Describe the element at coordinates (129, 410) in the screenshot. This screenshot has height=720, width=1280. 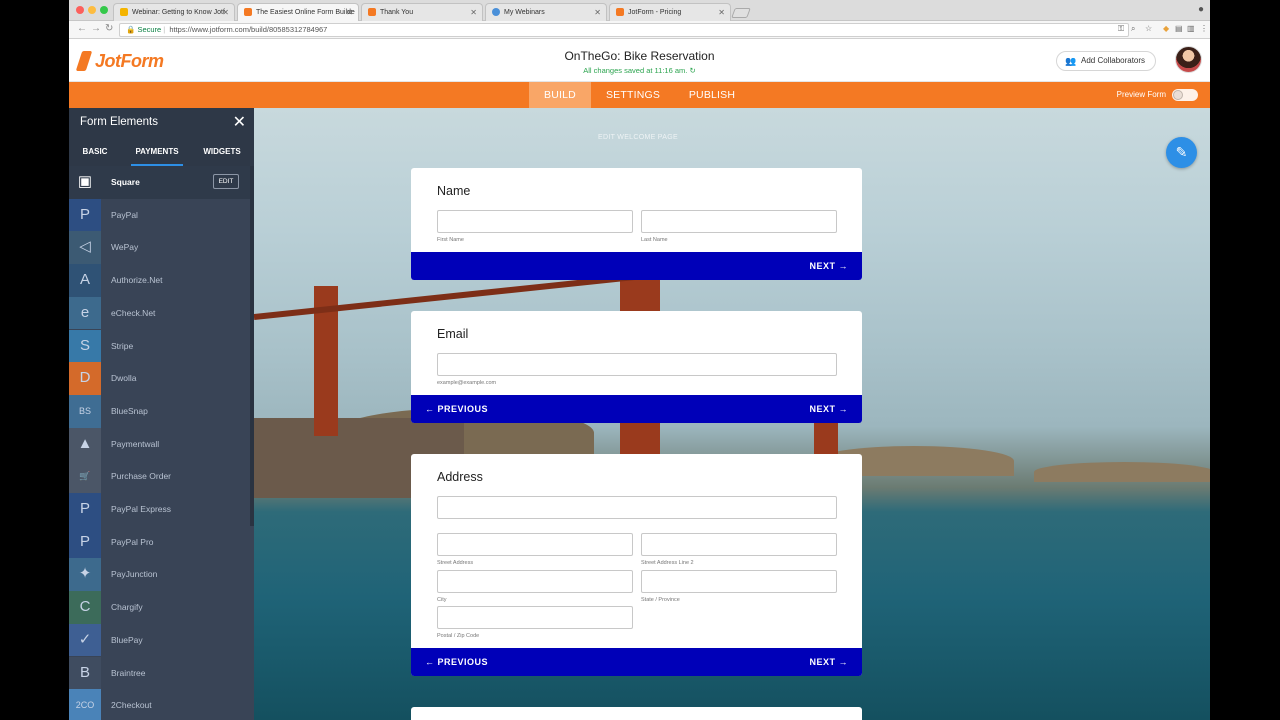
I see `payment-item-label: BlueSnap` at that location.